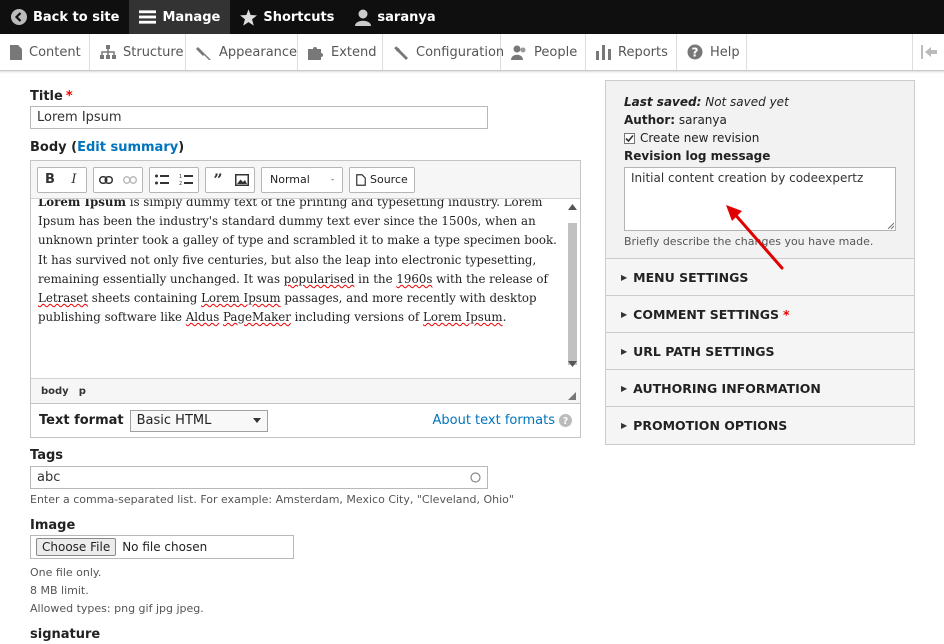 This screenshot has height=644, width=944. What do you see at coordinates (565, 420) in the screenshot?
I see `help-icon: ?` at bounding box center [565, 420].